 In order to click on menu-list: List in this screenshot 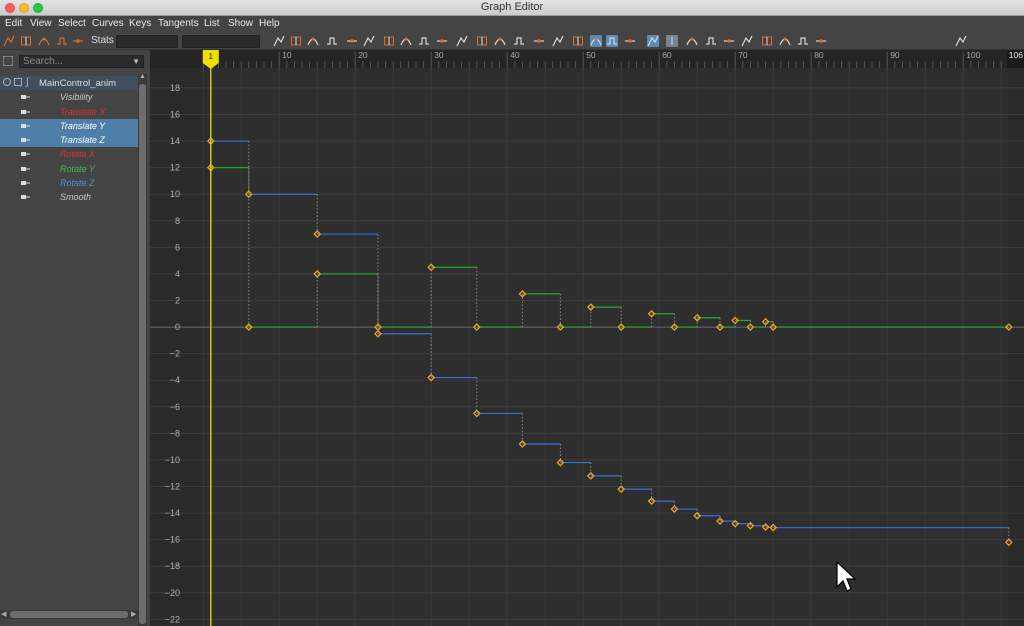, I will do `click(212, 23)`.